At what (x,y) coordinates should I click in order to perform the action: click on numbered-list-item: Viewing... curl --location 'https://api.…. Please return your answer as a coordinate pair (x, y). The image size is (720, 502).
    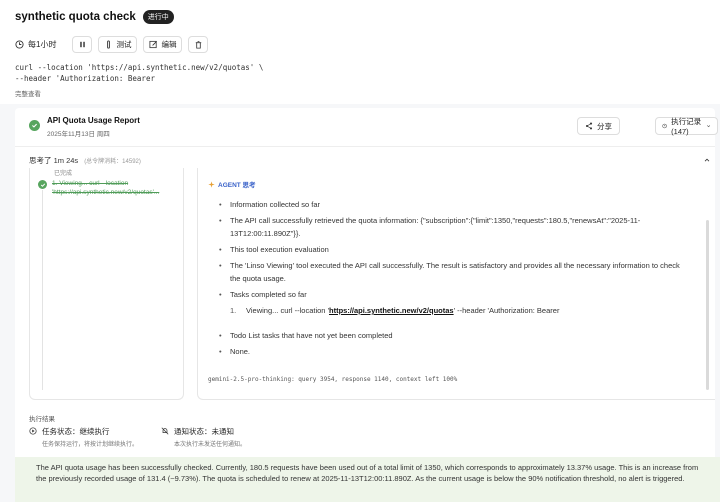
    Looking at the image, I should click on (451, 310).